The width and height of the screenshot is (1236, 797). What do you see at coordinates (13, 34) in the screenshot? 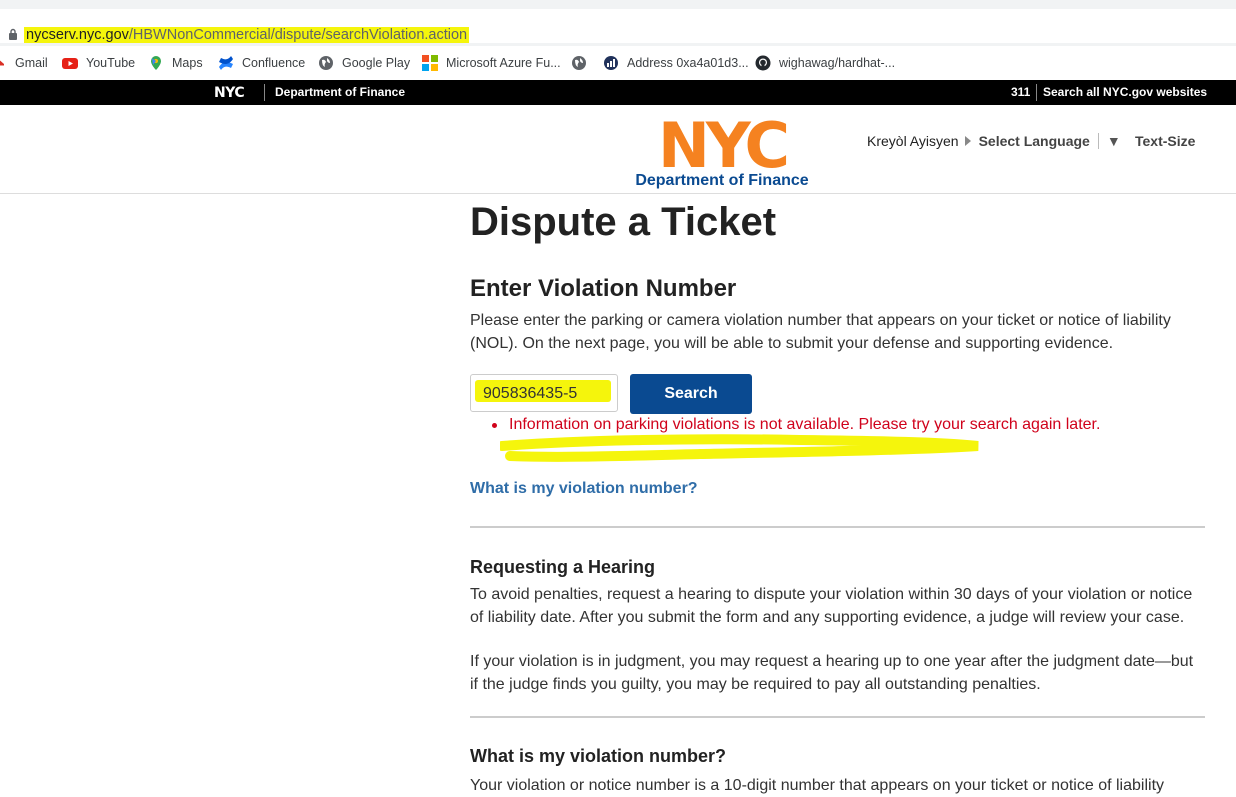
I see `lock-icon` at bounding box center [13, 34].